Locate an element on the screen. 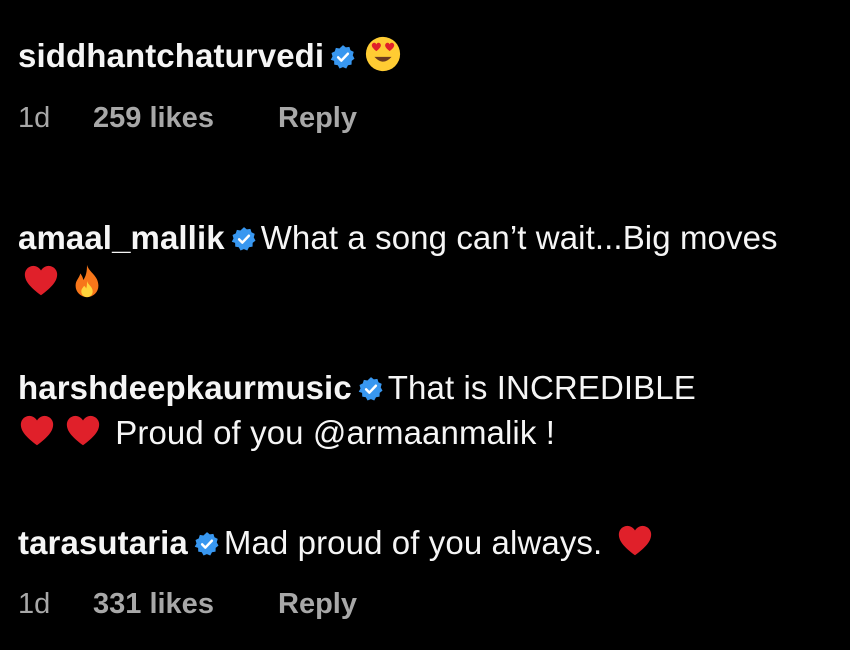  comment-text-mention: Proud of you @armaanmalik ! is located at coordinates (335, 432).